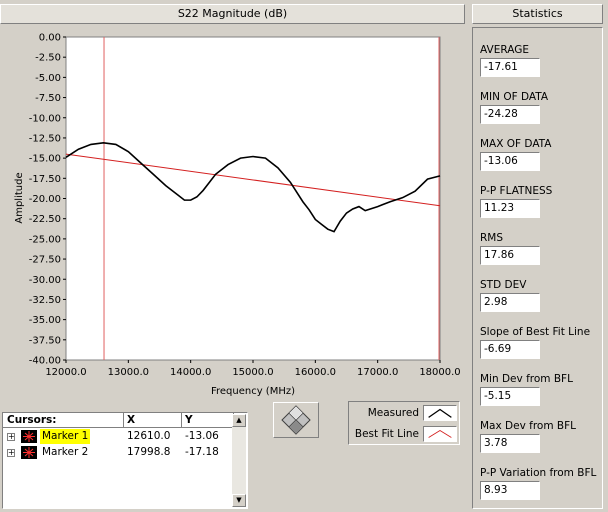 The image size is (608, 512). What do you see at coordinates (510, 302) in the screenshot?
I see `stat-value: 2.98` at bounding box center [510, 302].